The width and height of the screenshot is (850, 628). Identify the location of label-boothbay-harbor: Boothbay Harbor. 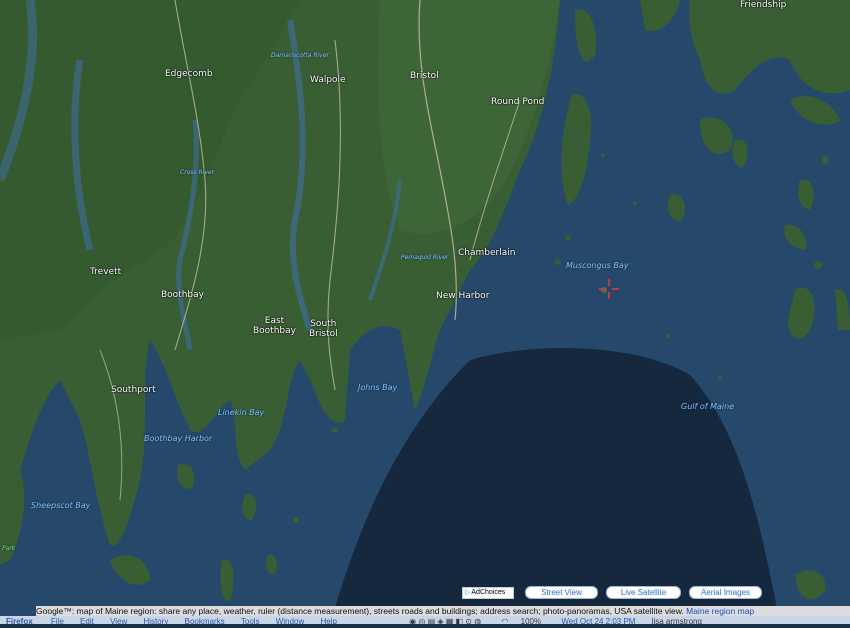
(178, 438).